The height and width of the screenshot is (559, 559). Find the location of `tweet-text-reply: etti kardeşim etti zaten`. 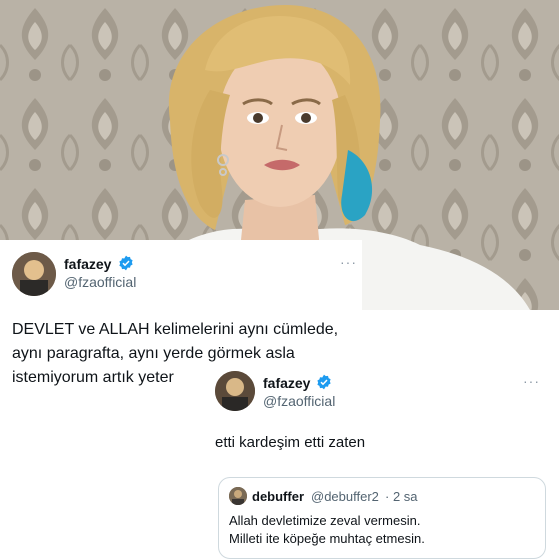

tweet-text-reply: etti kardeşim etti zaten is located at coordinates (290, 442).